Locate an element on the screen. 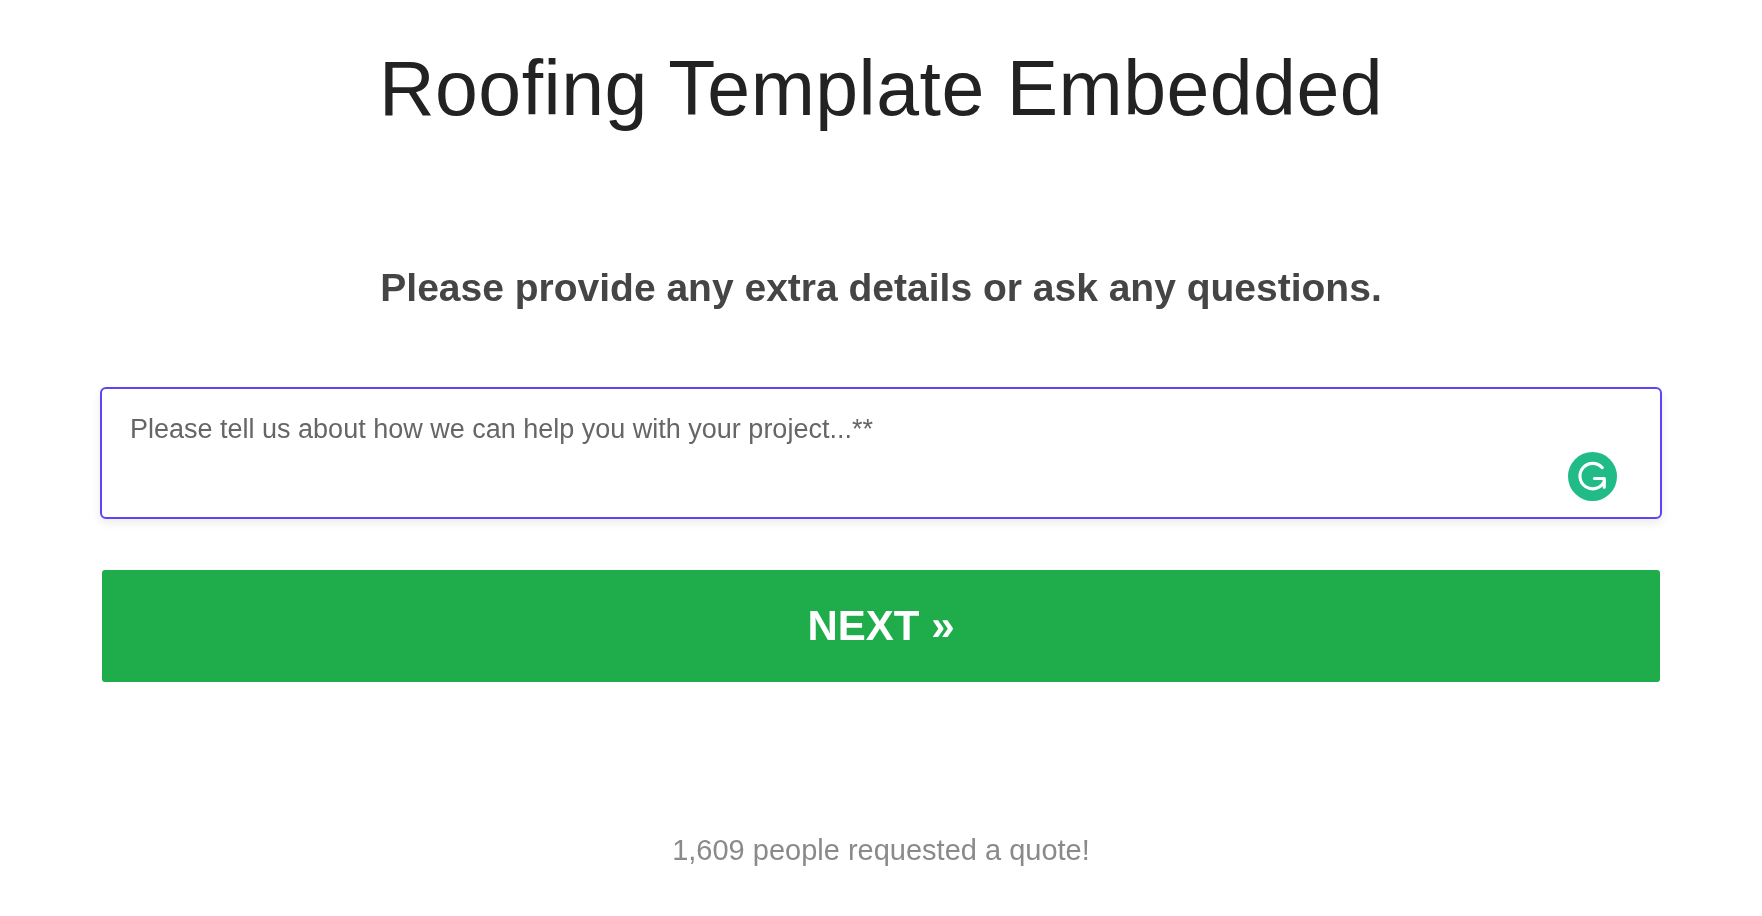 This screenshot has width=1762, height=916. question-heading: Please provide any extra details or ask any questions. is located at coordinates (881, 288).